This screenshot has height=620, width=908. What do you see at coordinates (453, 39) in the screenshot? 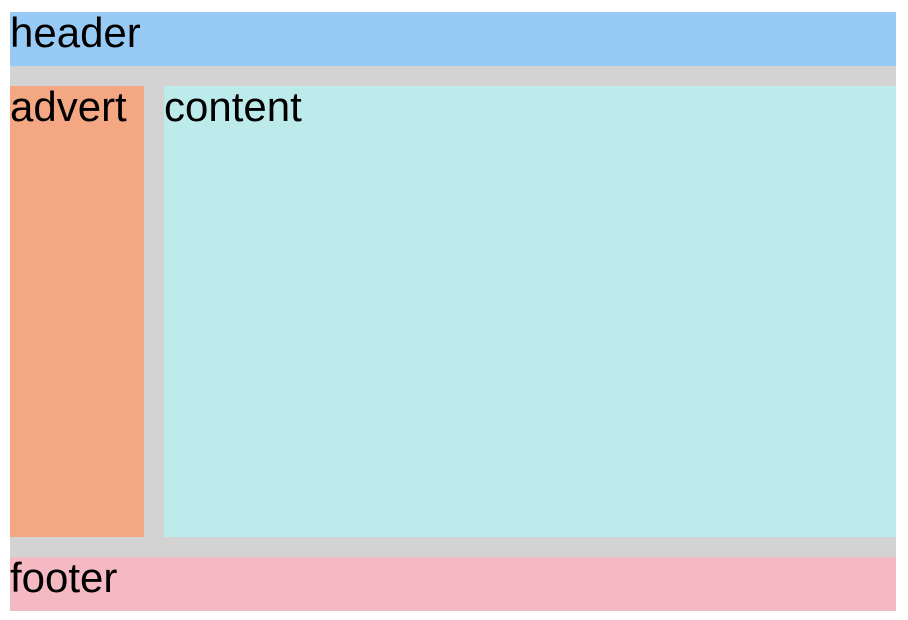
I see `header-region: header` at bounding box center [453, 39].